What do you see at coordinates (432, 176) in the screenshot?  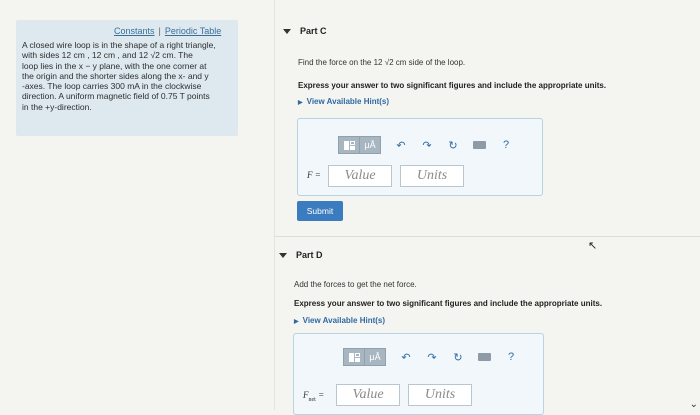 I see `part-c-units-input: Units` at bounding box center [432, 176].